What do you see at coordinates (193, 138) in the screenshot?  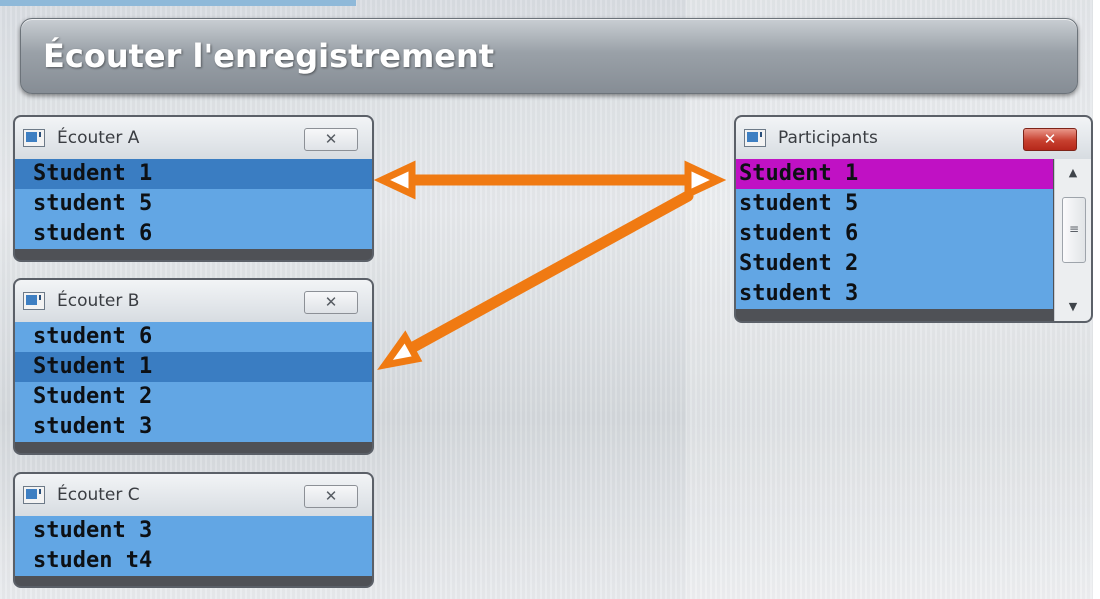 I see `window-a-titlebar: Écouter A ✕` at bounding box center [193, 138].